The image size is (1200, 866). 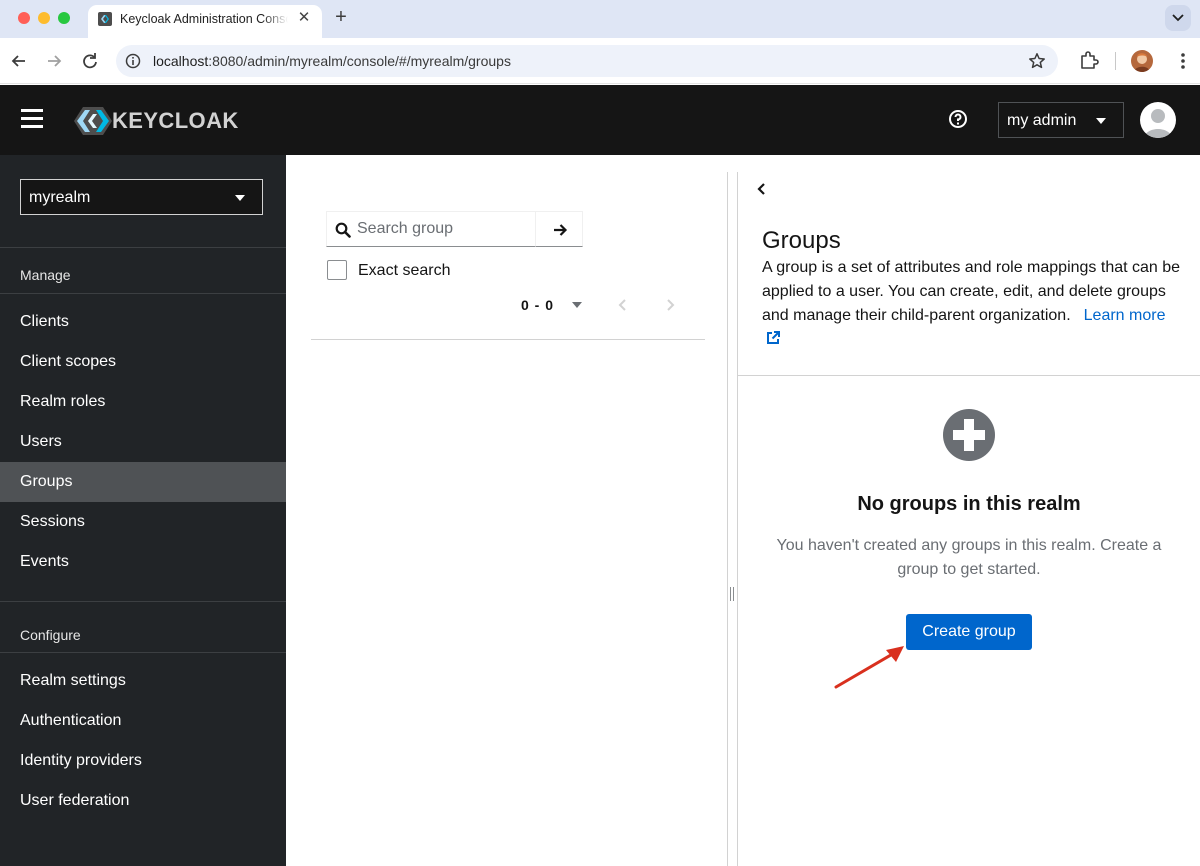 I want to click on sidebar-item-groups: Groups, so click(x=143, y=482).